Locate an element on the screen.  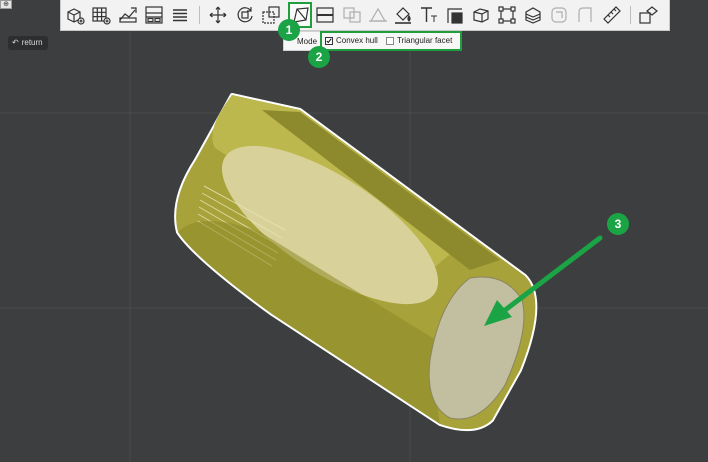
box-icon is located at coordinates (481, 15).